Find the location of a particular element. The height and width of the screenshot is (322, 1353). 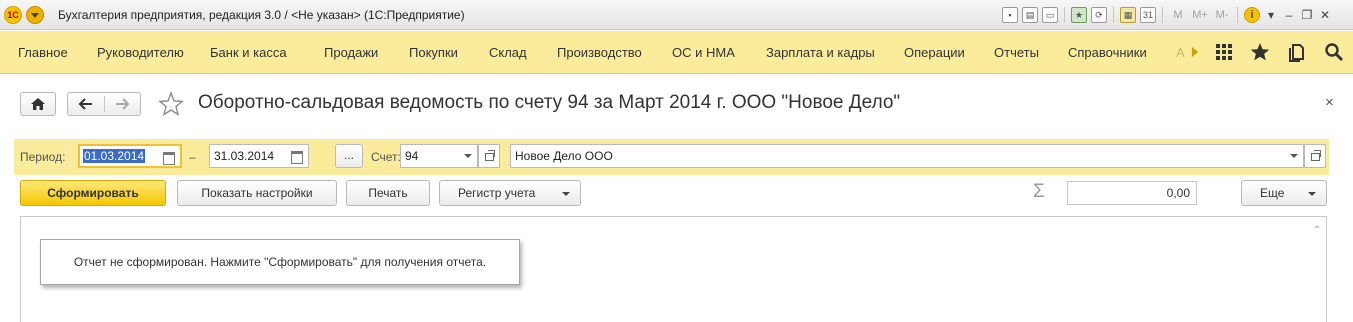

nav-divider is located at coordinates (104, 104).